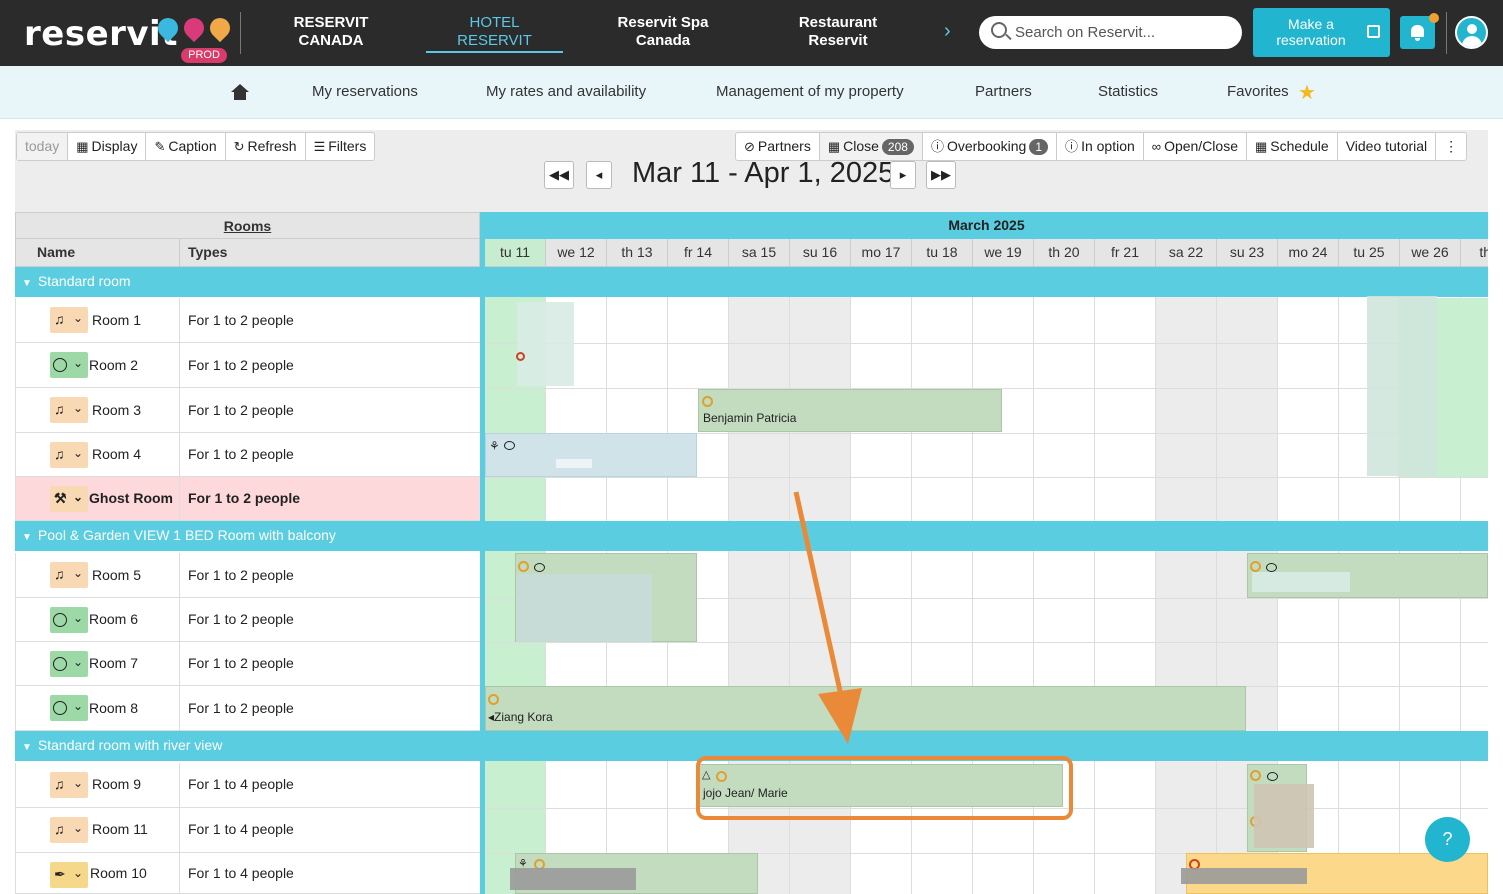  Describe the element at coordinates (599, 175) in the screenshot. I see `prev-day-button: ◂` at that location.